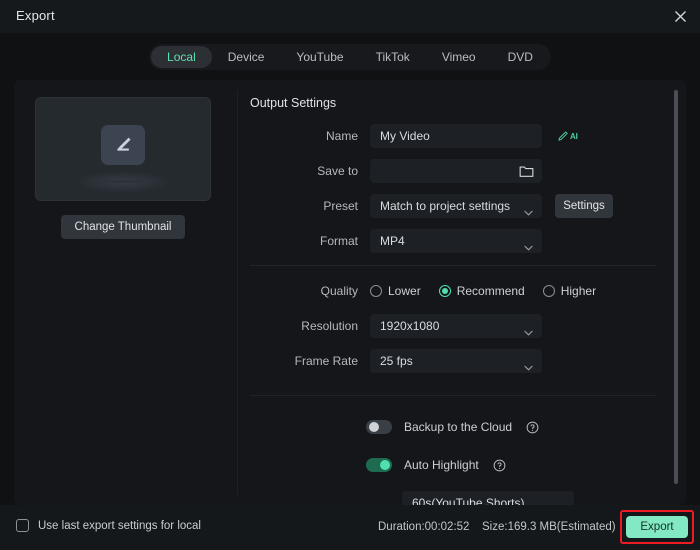  I want to click on column-divider, so click(237, 292).